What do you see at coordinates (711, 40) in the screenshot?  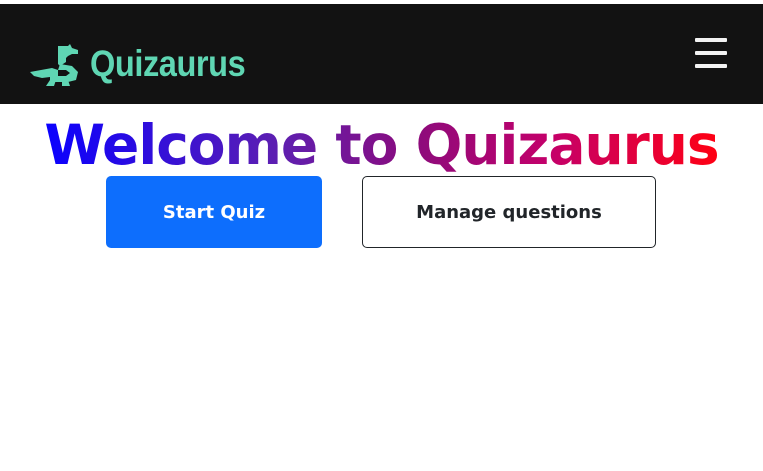 I see `hamburger-menu-icon` at bounding box center [711, 40].